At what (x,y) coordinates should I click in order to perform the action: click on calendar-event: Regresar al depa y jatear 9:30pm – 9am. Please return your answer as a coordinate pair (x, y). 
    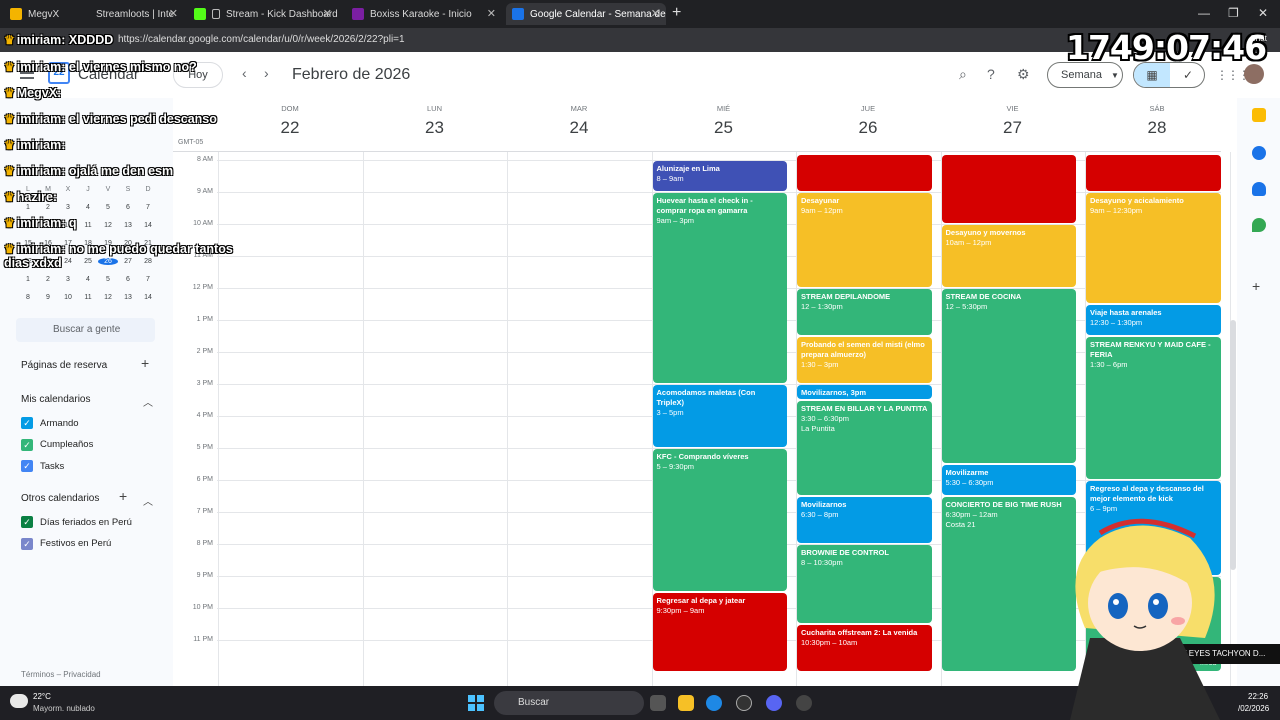
    Looking at the image, I should click on (719, 632).